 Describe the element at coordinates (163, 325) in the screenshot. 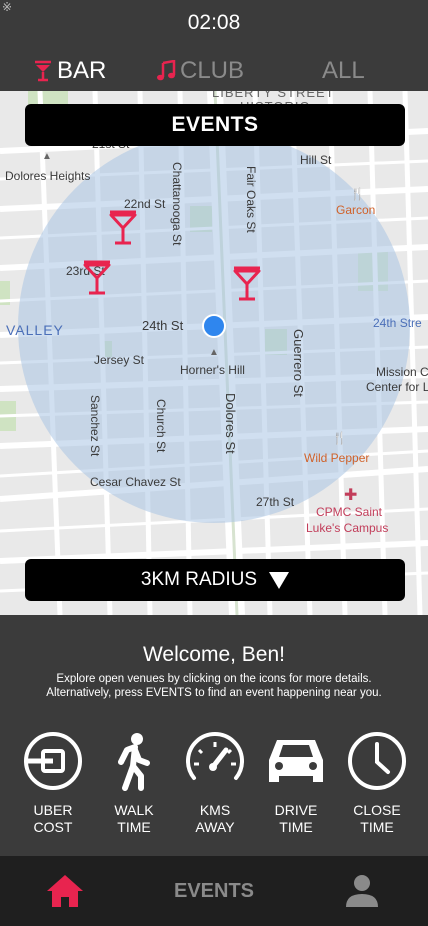

I see `map-label-24th: 24th St` at that location.